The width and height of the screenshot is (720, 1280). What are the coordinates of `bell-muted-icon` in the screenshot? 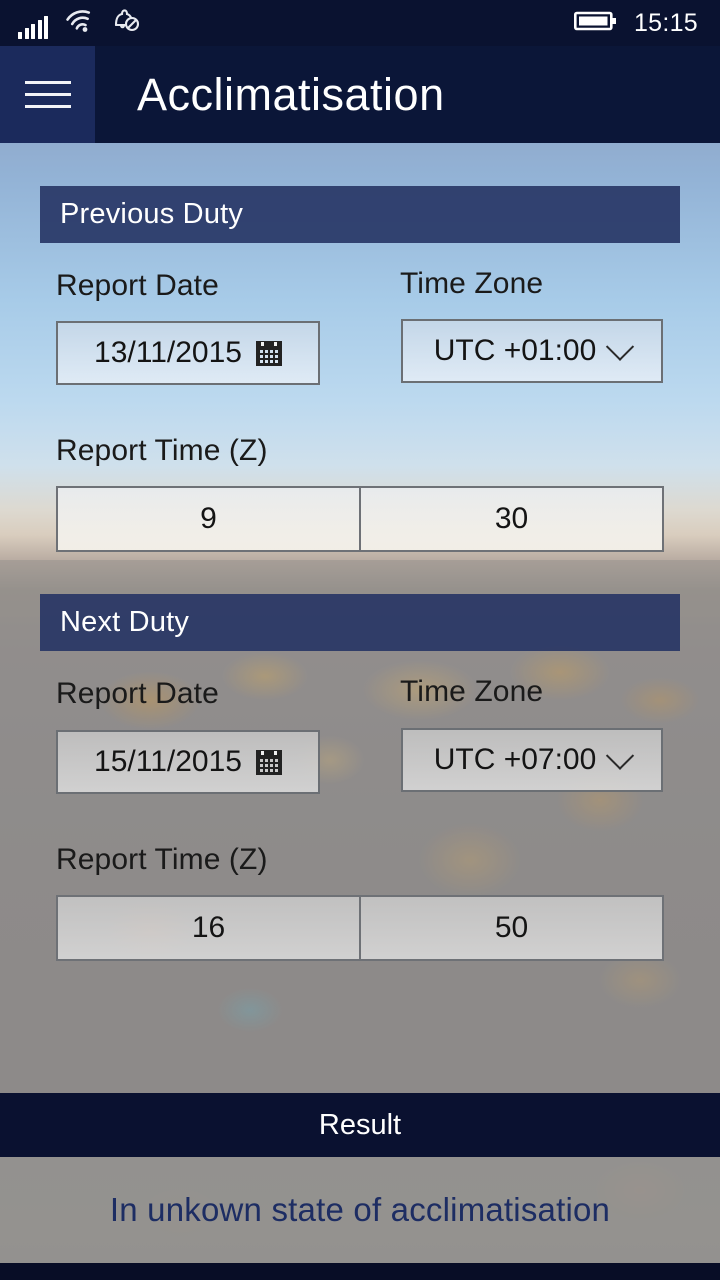 It's located at (125, 23).